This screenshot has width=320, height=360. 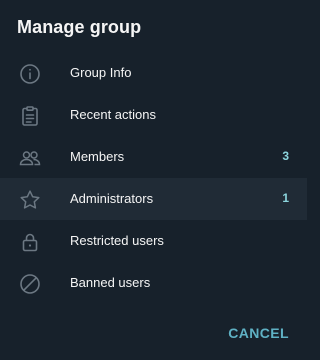 I want to click on menu-item-restricted-users: Restricted users, so click(x=153, y=241).